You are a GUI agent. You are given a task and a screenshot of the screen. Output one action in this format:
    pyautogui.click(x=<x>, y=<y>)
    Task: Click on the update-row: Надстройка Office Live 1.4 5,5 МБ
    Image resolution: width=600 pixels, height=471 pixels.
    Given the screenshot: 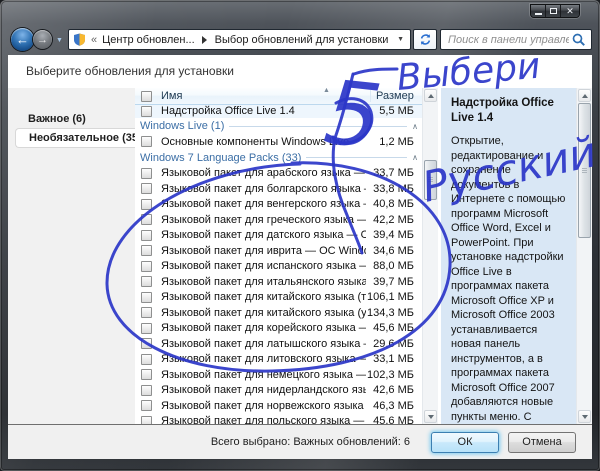 What is the action you would take?
    pyautogui.click(x=278, y=111)
    